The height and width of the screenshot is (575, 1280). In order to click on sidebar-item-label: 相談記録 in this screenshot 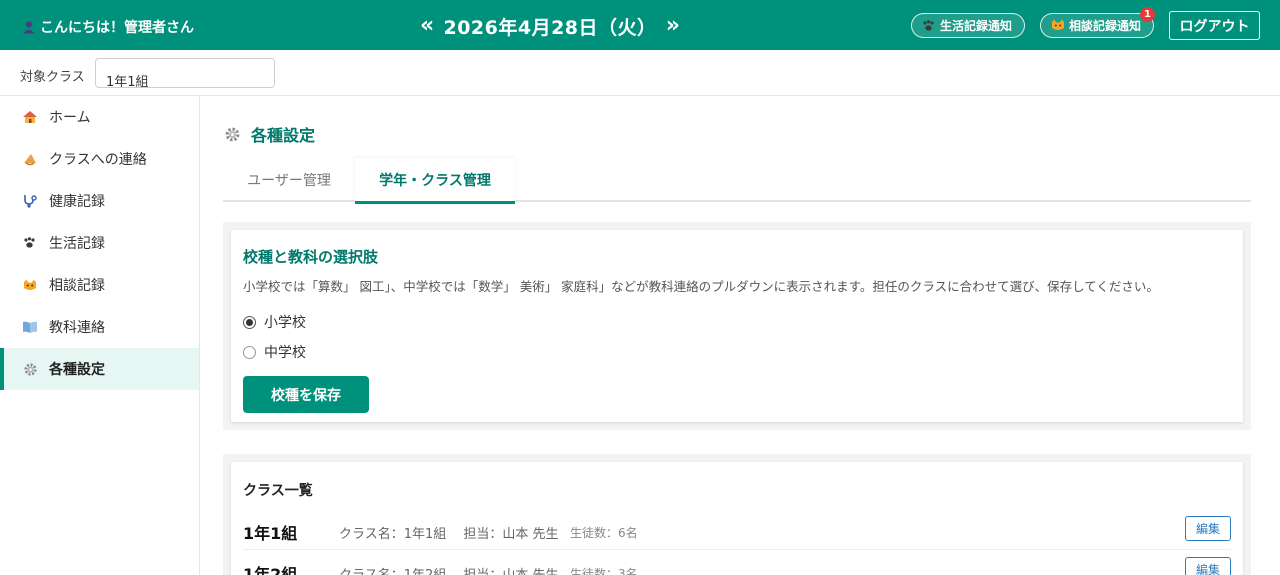, I will do `click(77, 286)`.